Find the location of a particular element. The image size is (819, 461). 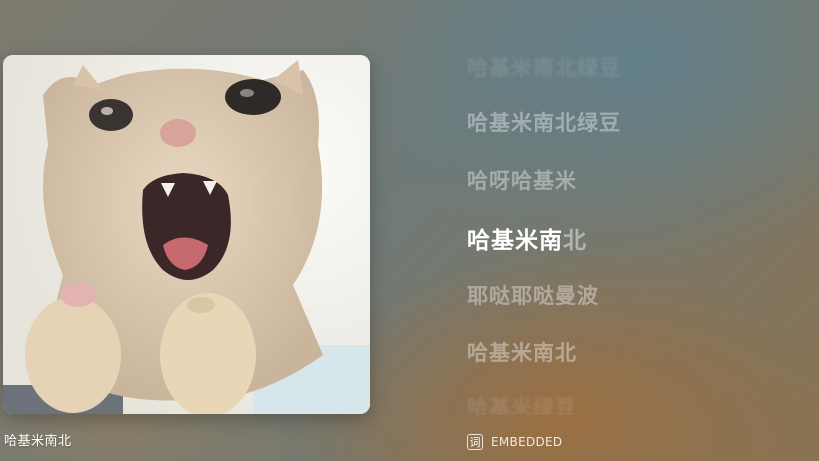

lyrics-icon: 词 is located at coordinates (475, 442).